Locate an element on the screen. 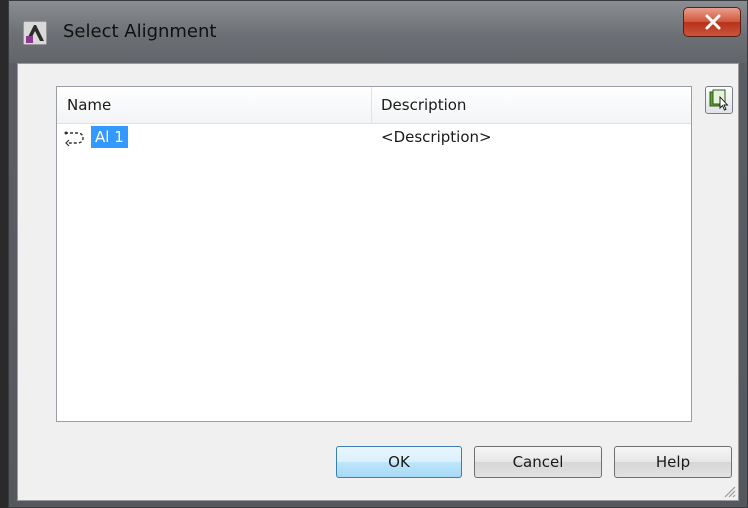 This screenshot has width=748, height=508. list-item-description: <Description> is located at coordinates (436, 137).